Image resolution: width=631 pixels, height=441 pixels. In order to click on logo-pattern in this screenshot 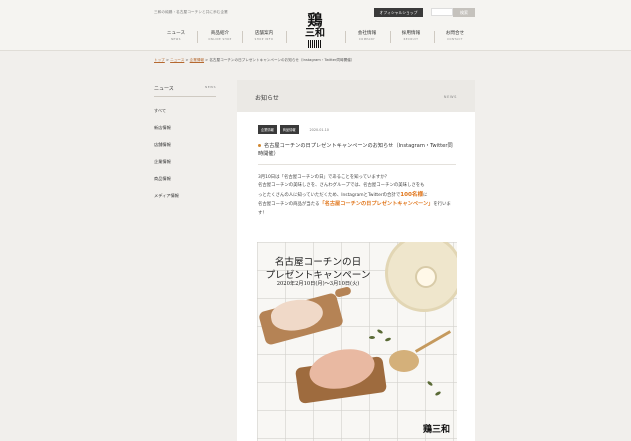, I will do `click(315, 44)`.